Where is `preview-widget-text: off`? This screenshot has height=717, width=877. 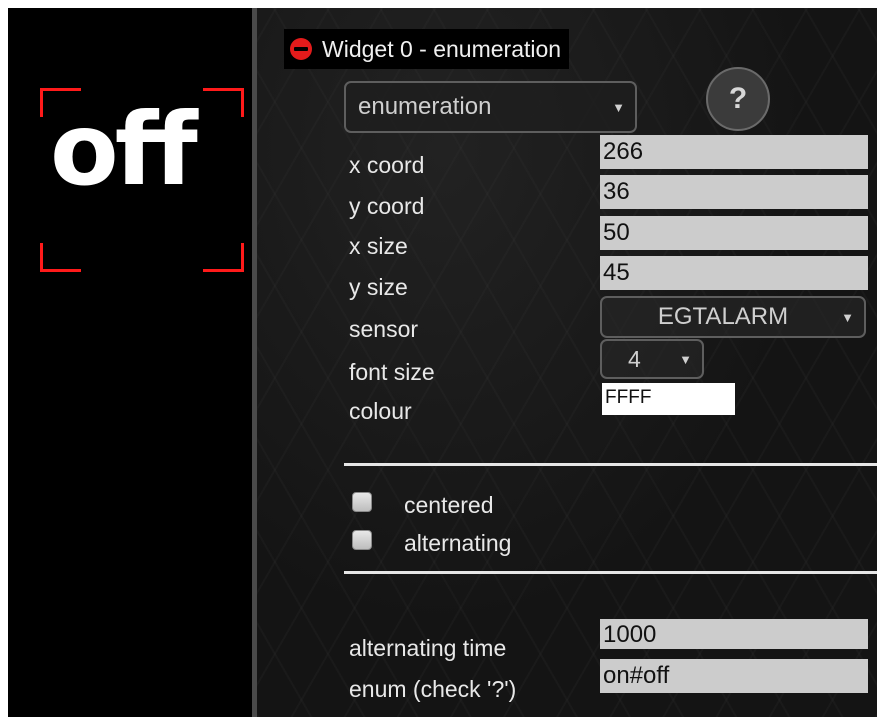
preview-widget-text: off is located at coordinates (124, 149).